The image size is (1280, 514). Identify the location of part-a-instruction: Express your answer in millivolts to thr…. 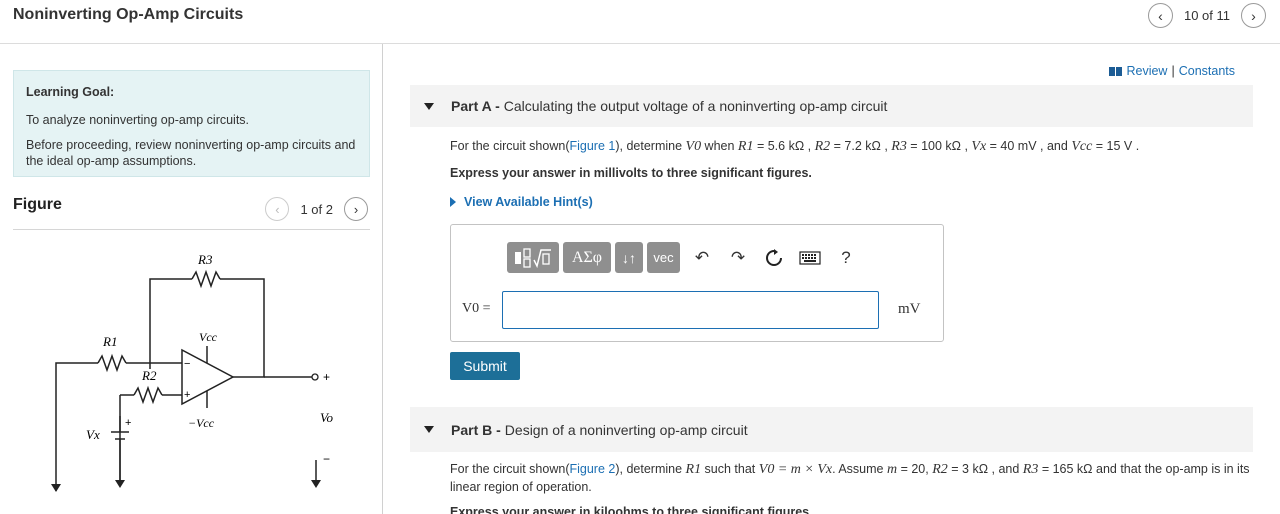
(631, 173).